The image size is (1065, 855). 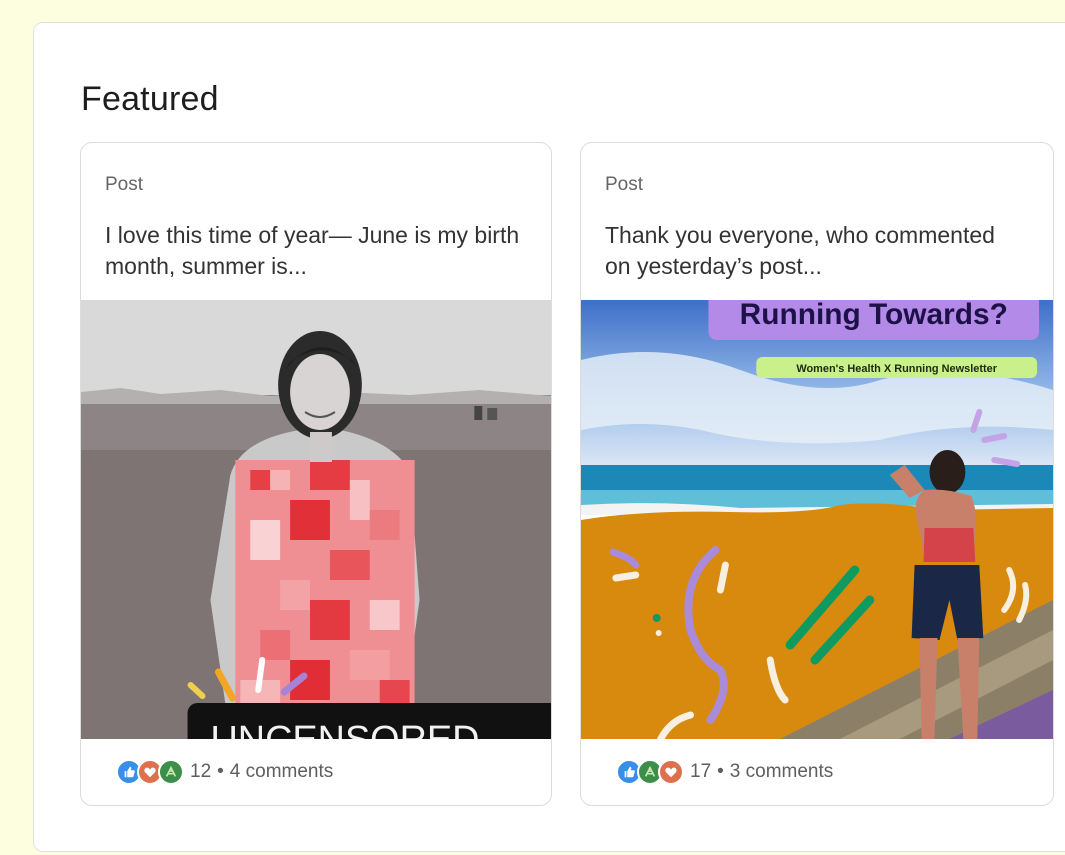 I want to click on reaction-count: 12, so click(x=200, y=771).